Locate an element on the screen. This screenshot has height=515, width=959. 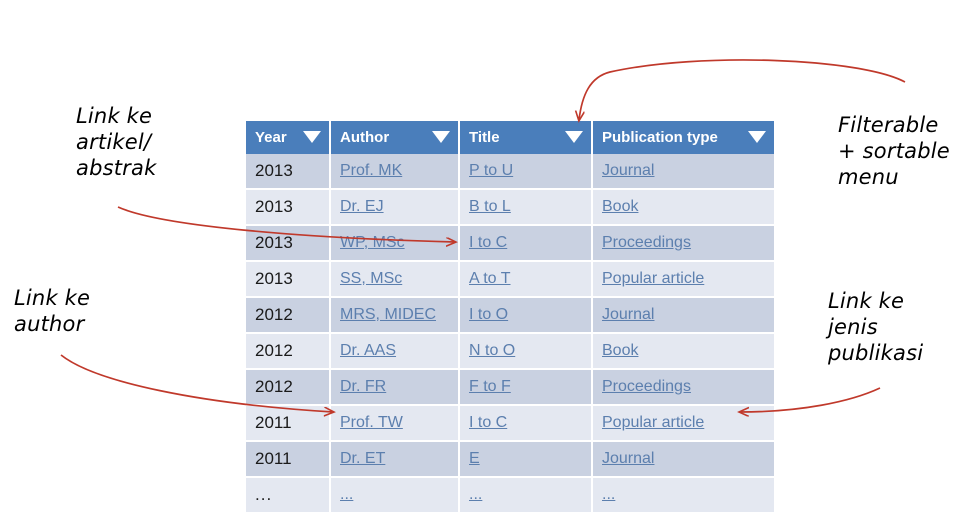
cell-author: MRS, MIDEC is located at coordinates (395, 315).